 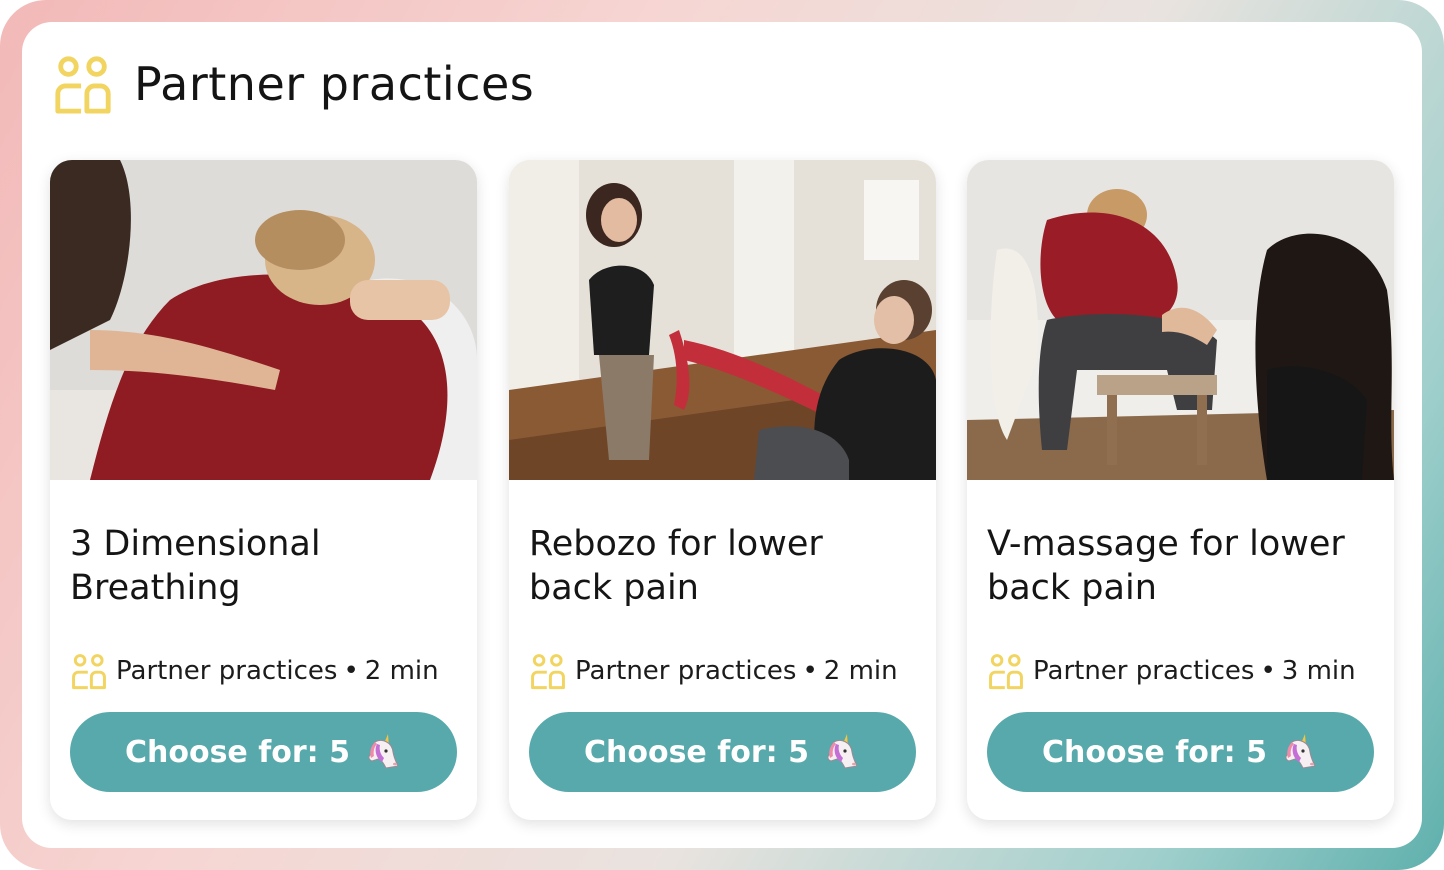 What do you see at coordinates (724, 566) in the screenshot?
I see `practice-title: Rebozo for lower back pain` at bounding box center [724, 566].